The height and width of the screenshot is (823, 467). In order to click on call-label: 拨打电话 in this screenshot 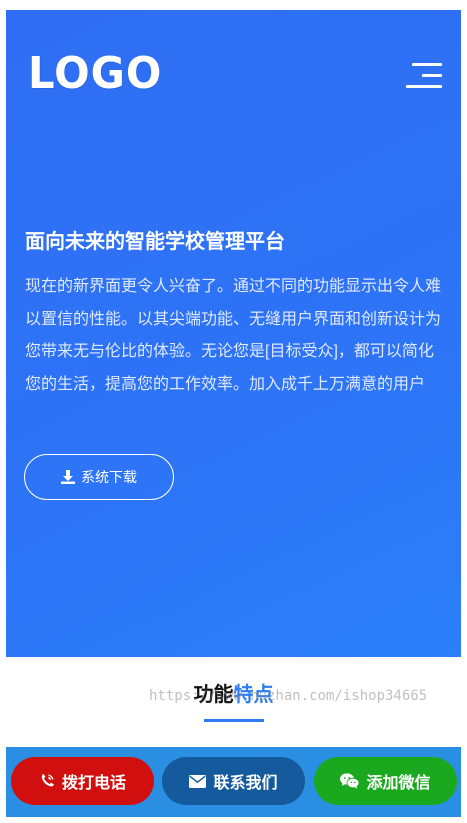, I will do `click(93, 783)`.